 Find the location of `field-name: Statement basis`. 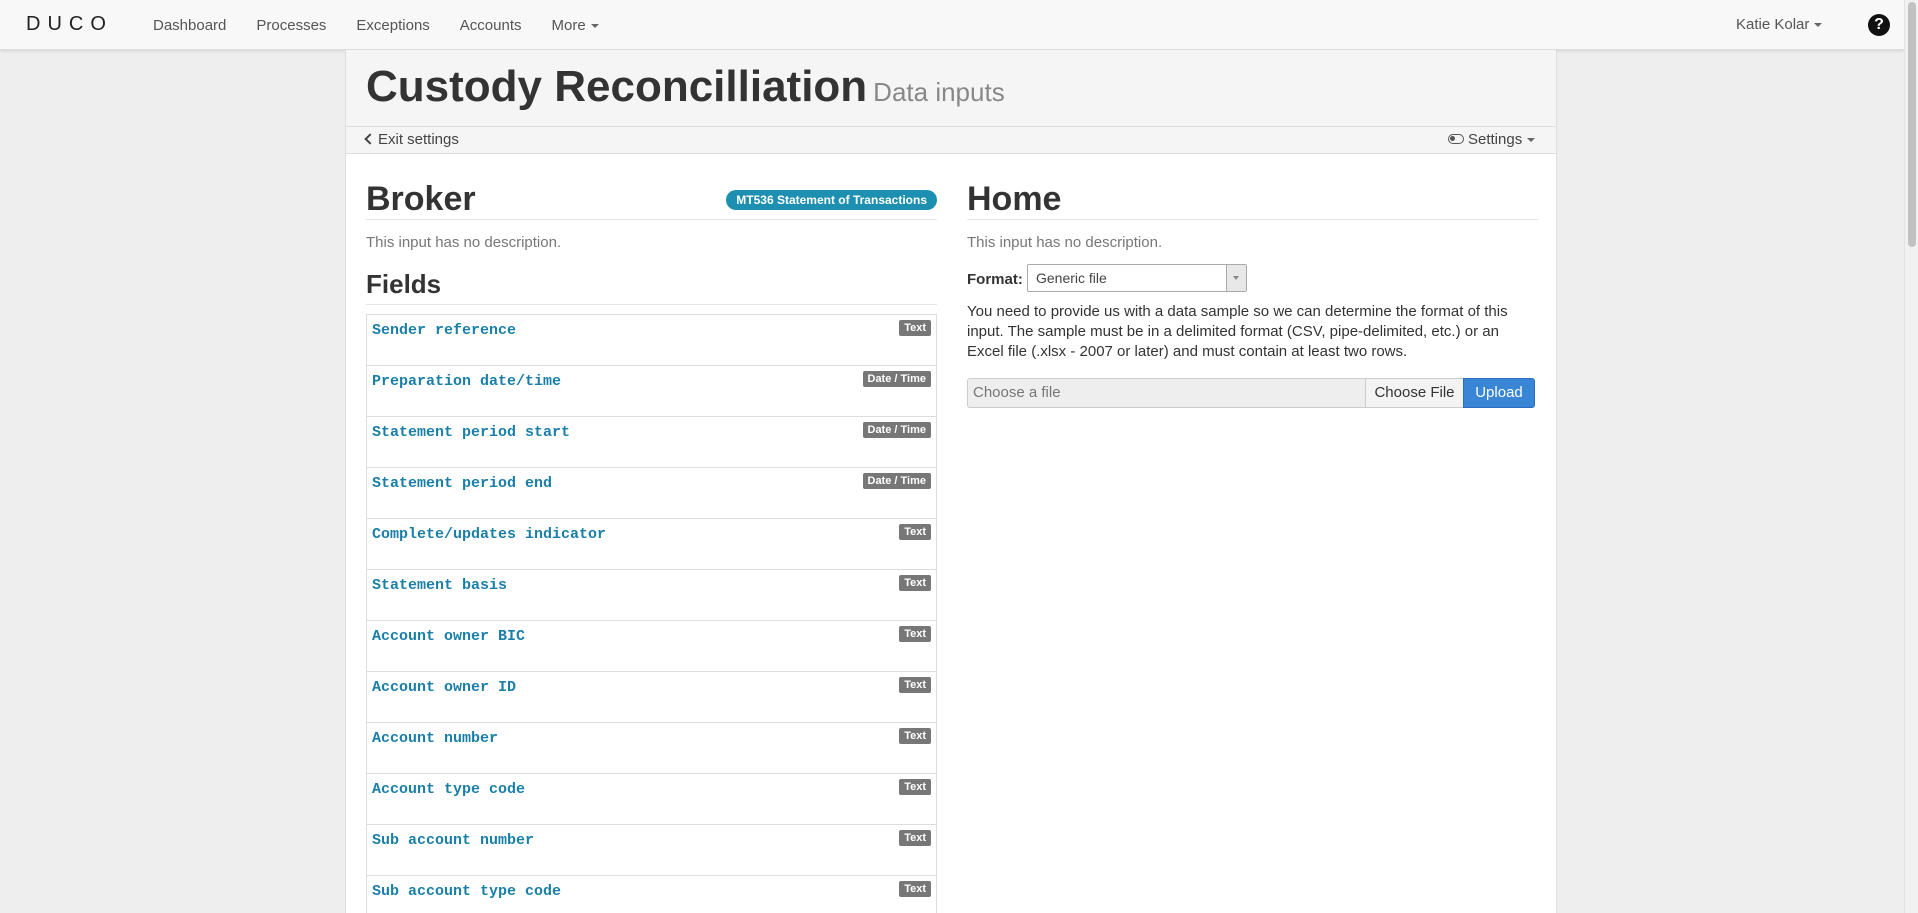

field-name: Statement basis is located at coordinates (439, 585).